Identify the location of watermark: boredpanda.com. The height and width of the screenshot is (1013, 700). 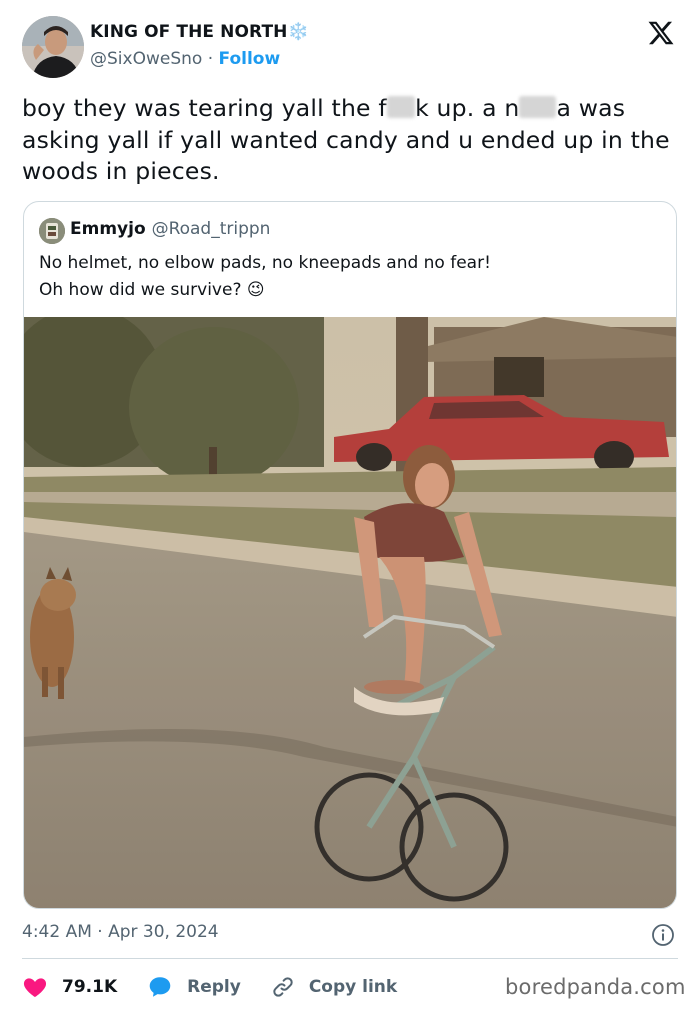
(595, 987).